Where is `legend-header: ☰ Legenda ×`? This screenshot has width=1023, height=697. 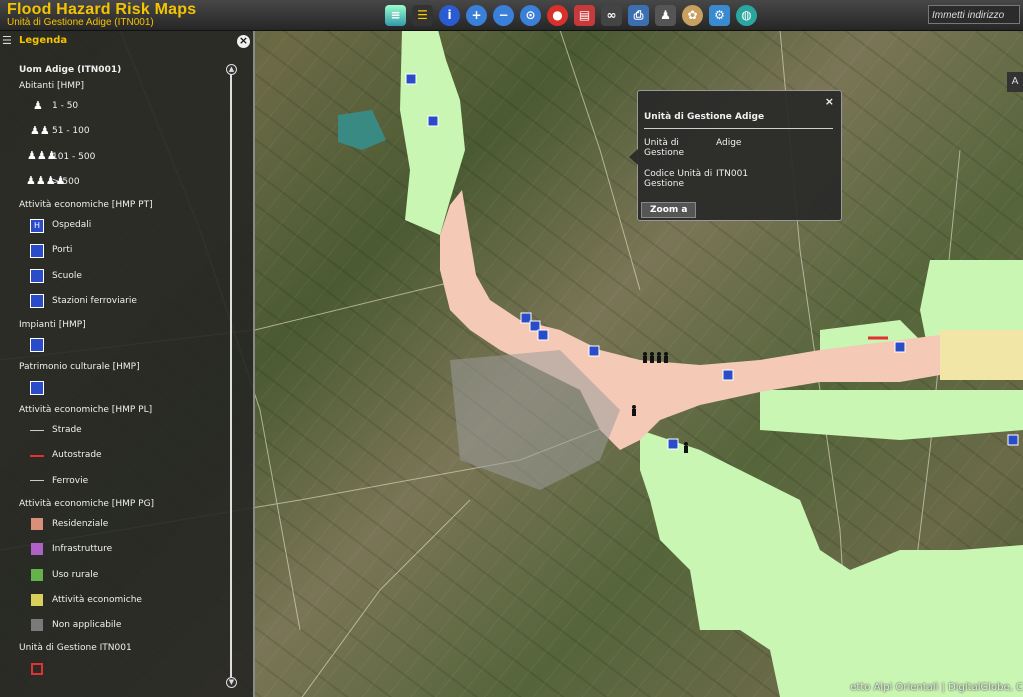 legend-header: ☰ Legenda × is located at coordinates (126, 42).